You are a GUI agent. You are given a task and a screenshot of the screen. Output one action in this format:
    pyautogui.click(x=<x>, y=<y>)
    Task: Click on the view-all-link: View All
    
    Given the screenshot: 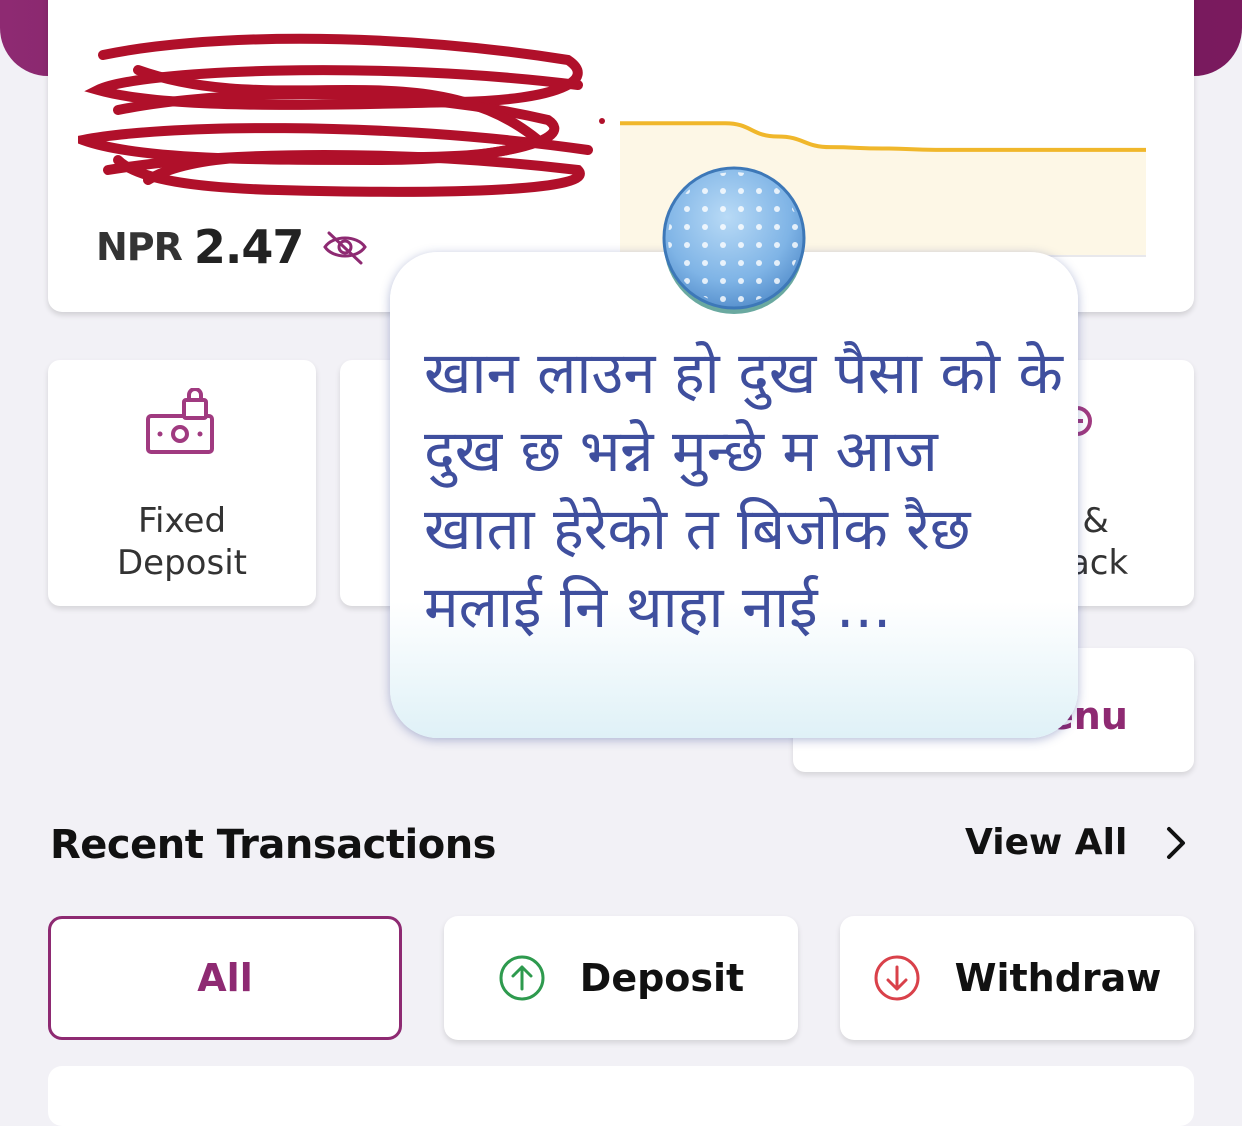 What is the action you would take?
    pyautogui.click(x=1077, y=842)
    